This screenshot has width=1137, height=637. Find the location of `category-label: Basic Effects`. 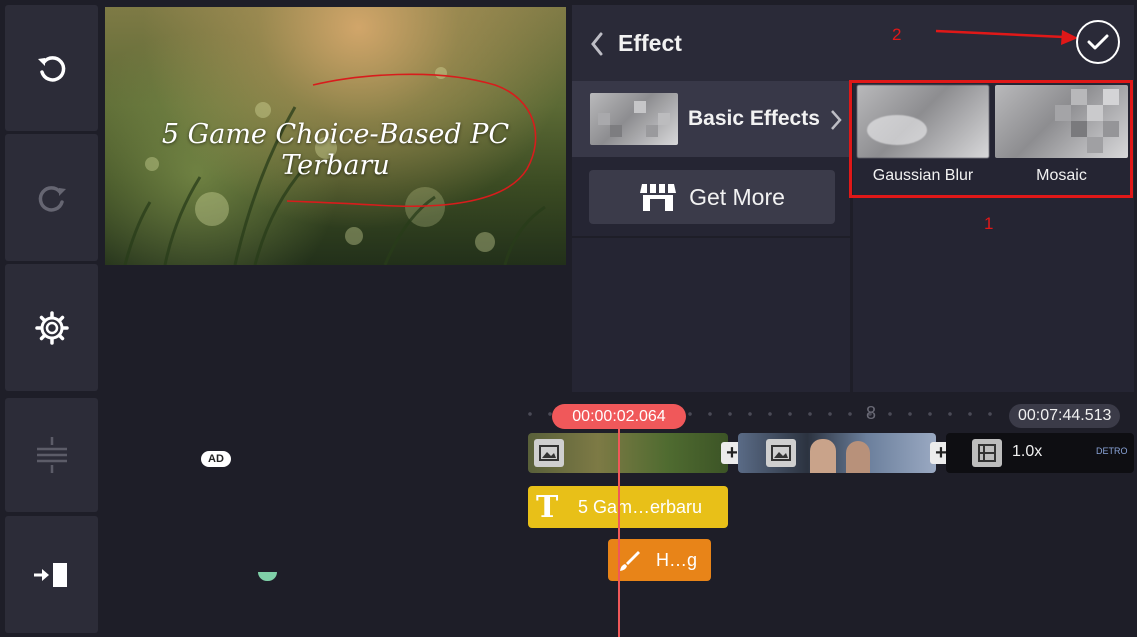

category-label: Basic Effects is located at coordinates (754, 118).